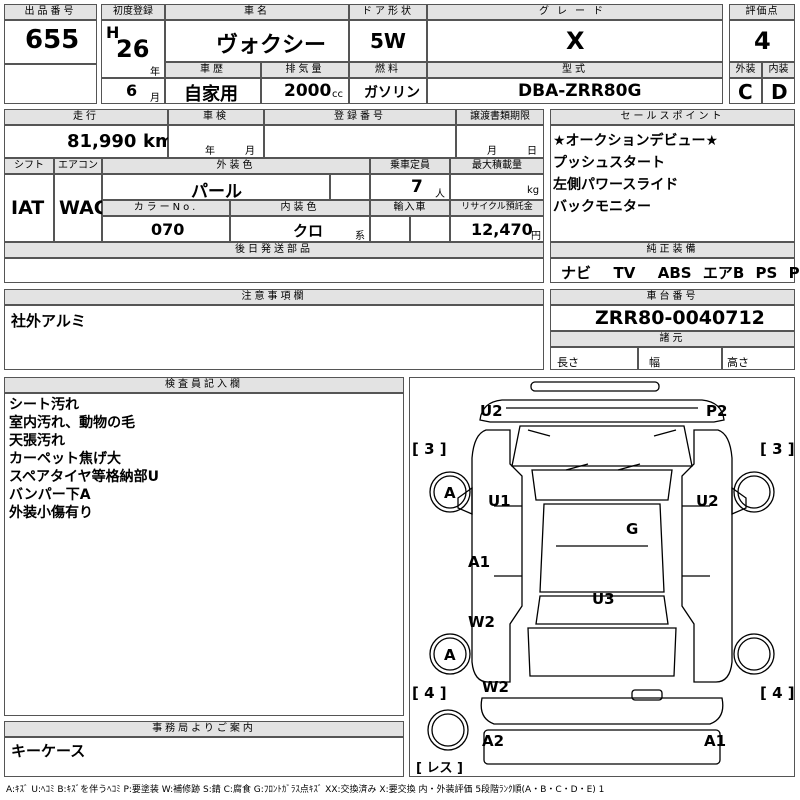  I want to click on label-a2: A2, so click(493, 741).